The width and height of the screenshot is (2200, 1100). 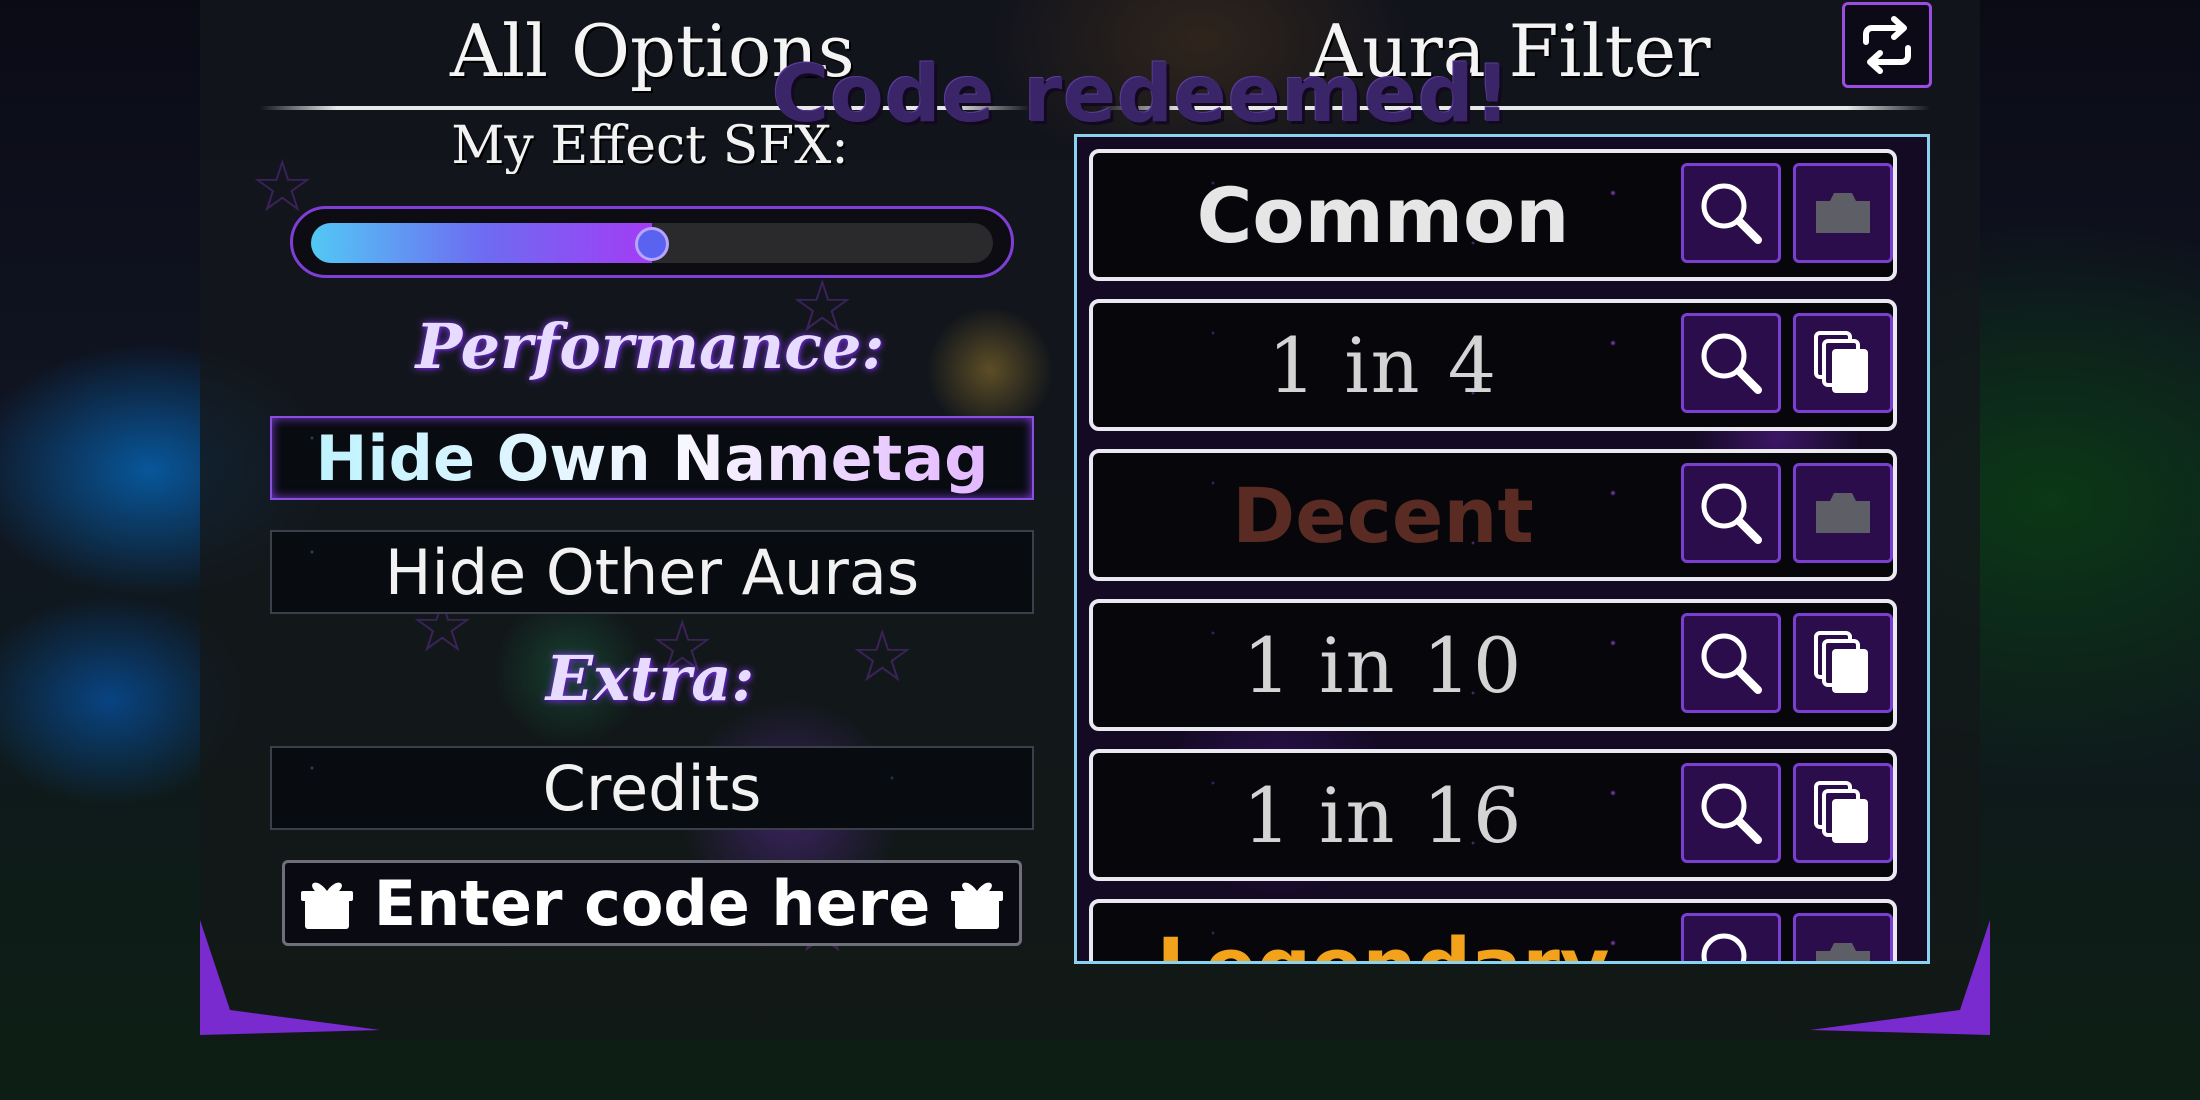 I want to click on code-input: Enter code here, so click(x=652, y=903).